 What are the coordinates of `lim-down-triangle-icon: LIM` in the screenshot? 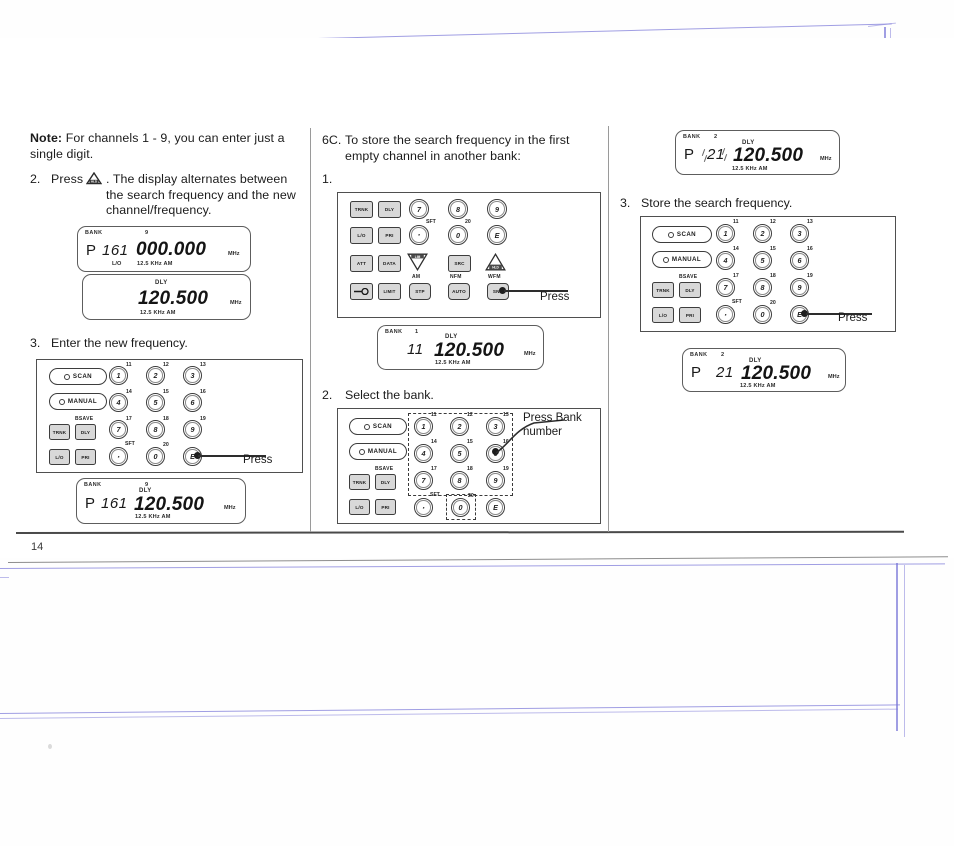 It's located at (417, 264).